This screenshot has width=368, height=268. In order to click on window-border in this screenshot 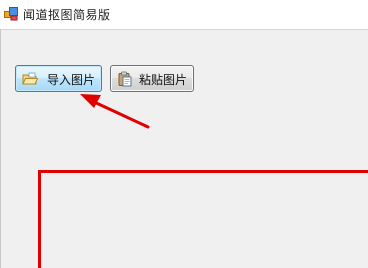, I will do `click(0, 148)`.